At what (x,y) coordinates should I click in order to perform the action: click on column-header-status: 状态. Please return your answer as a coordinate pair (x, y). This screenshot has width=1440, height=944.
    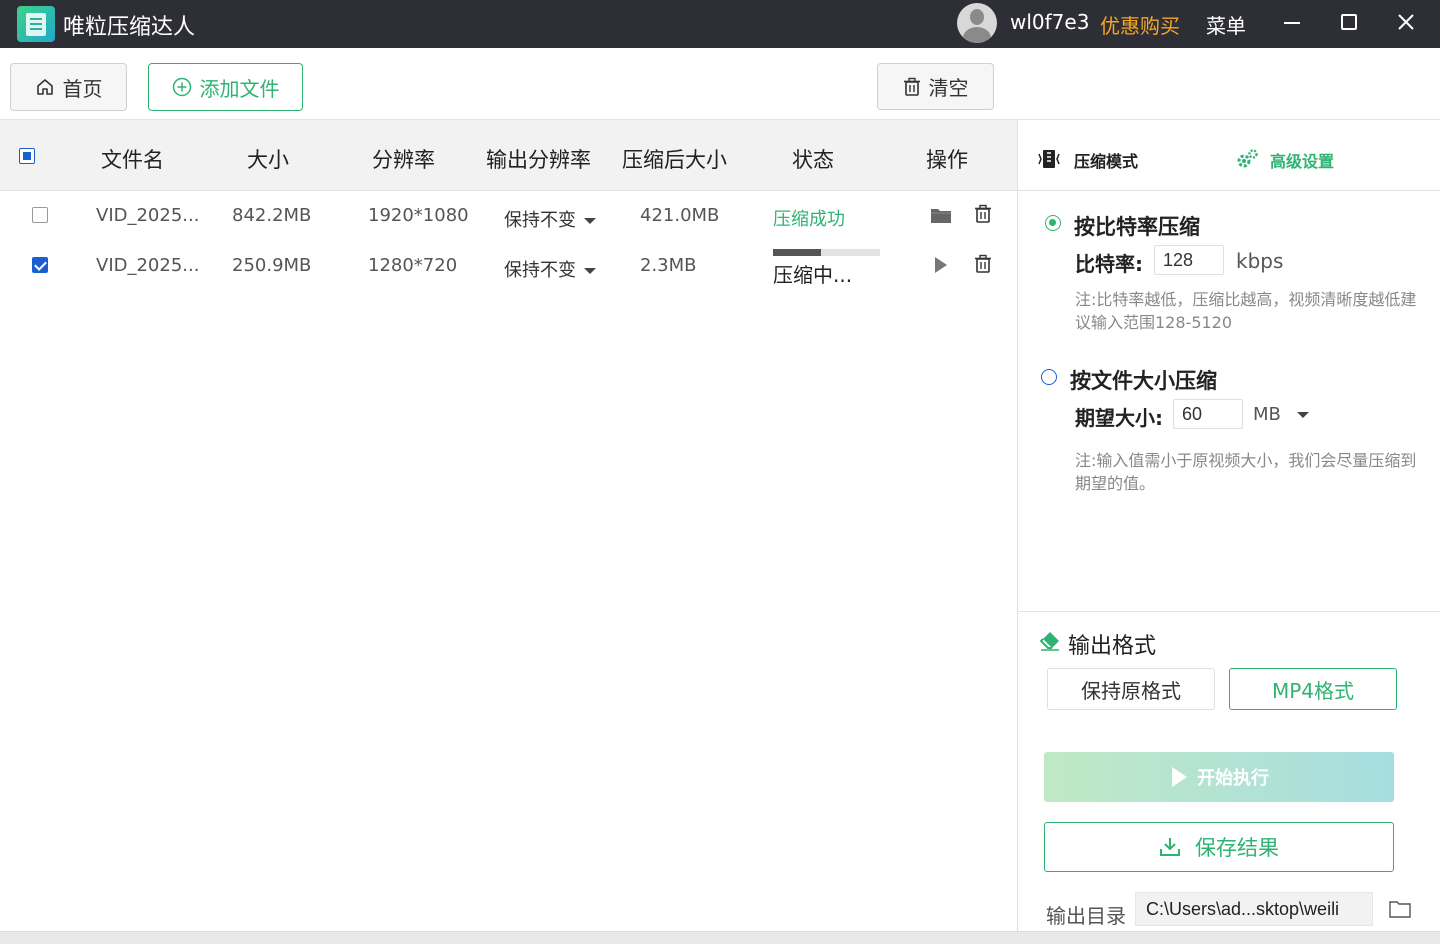
    Looking at the image, I should click on (813, 159).